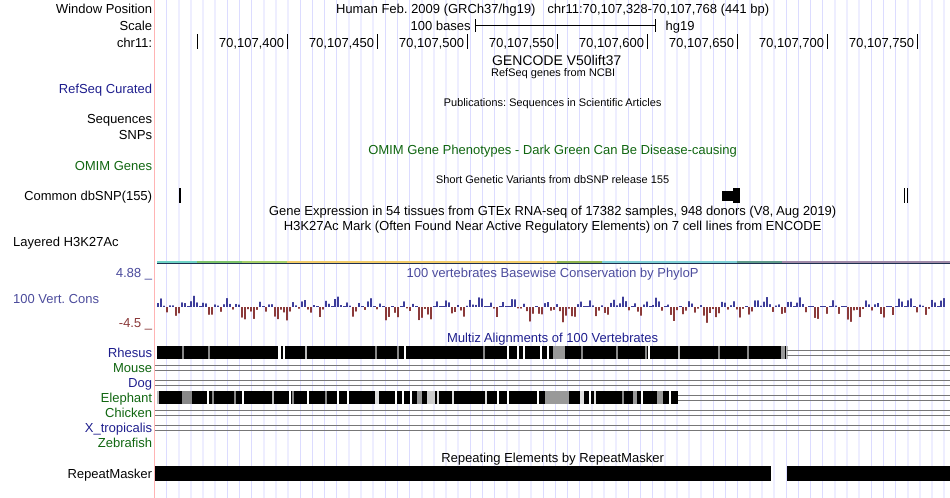  What do you see at coordinates (113, 165) in the screenshot?
I see `track-label: OMIM Genes` at bounding box center [113, 165].